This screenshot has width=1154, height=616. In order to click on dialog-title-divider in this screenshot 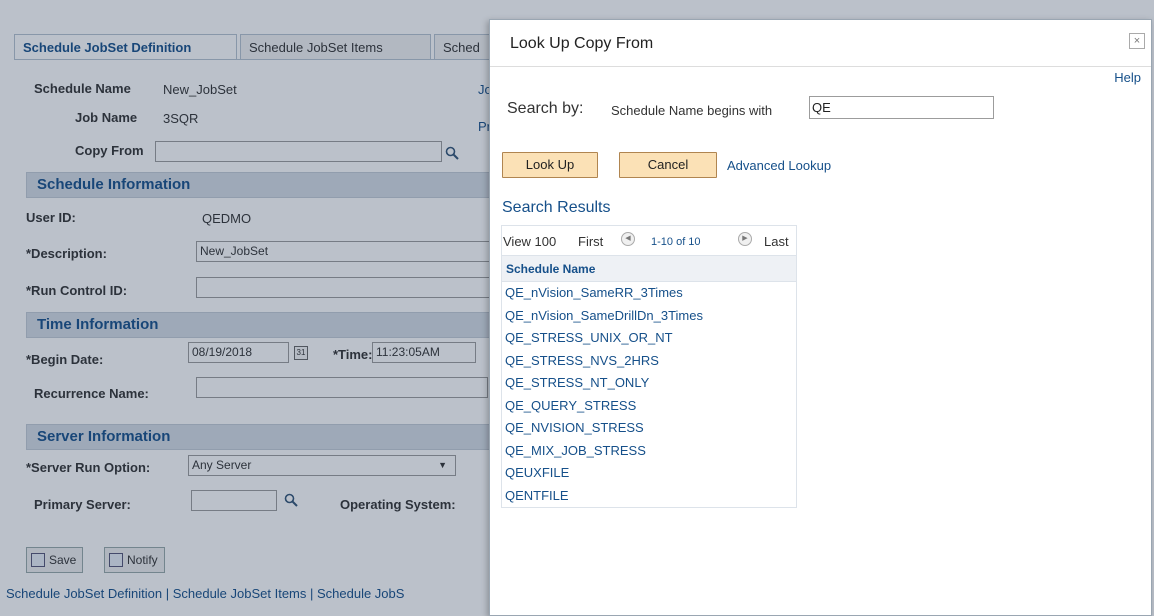, I will do `click(820, 66)`.